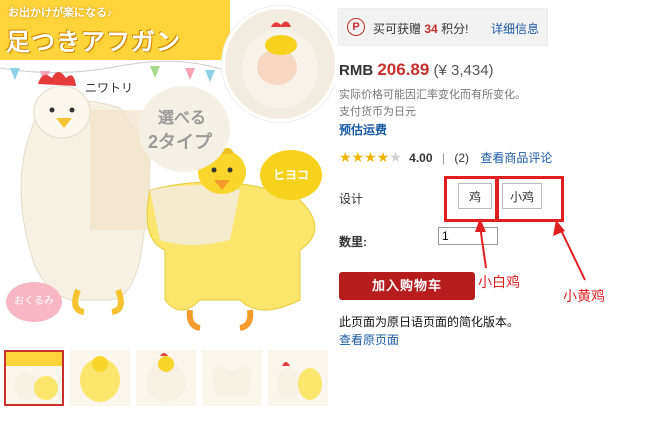 The height and width of the screenshot is (422, 645). I want to click on okurumi-badge: おくるみ, so click(34, 302).